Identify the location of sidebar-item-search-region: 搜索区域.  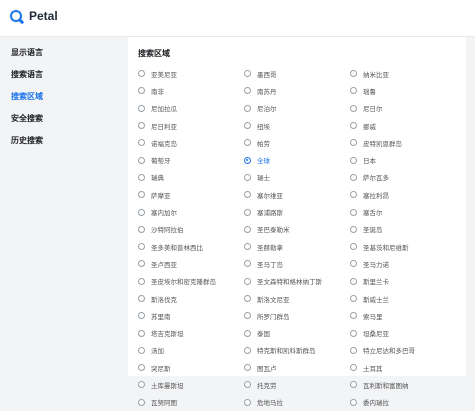
(55, 97).